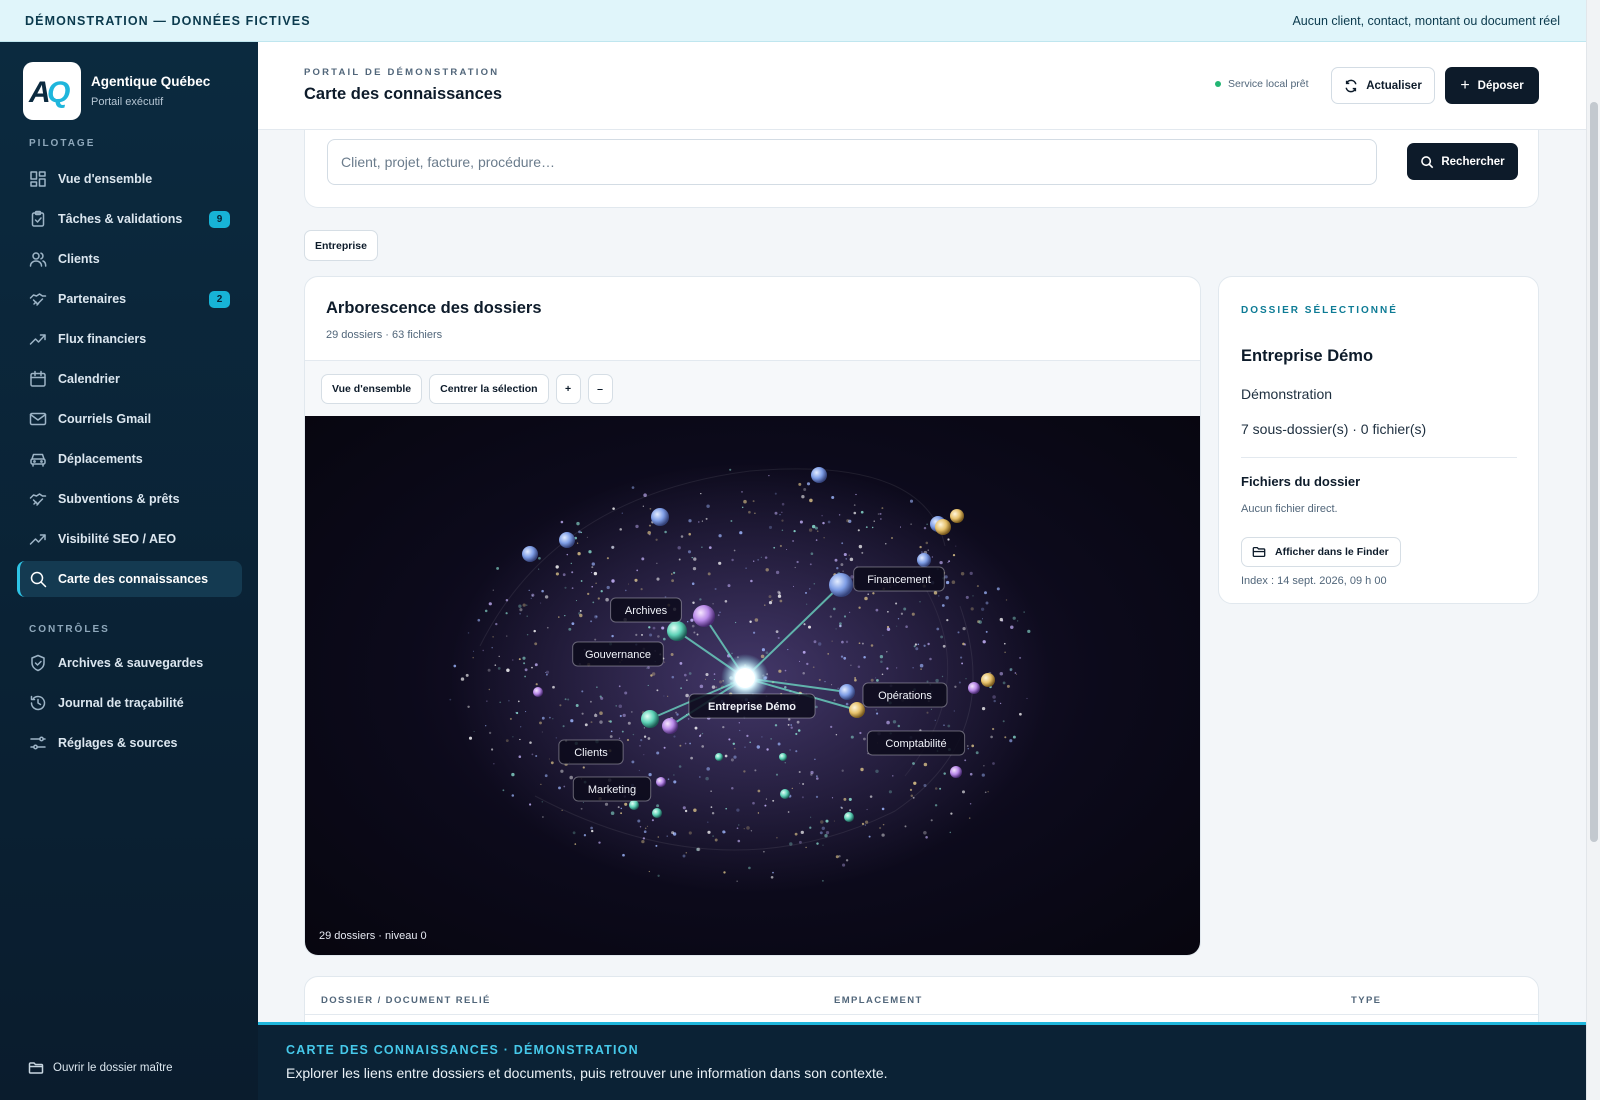 Image resolution: width=1600 pixels, height=1100 pixels. What do you see at coordinates (600, 388) in the screenshot?
I see `zoom-out-button: –` at bounding box center [600, 388].